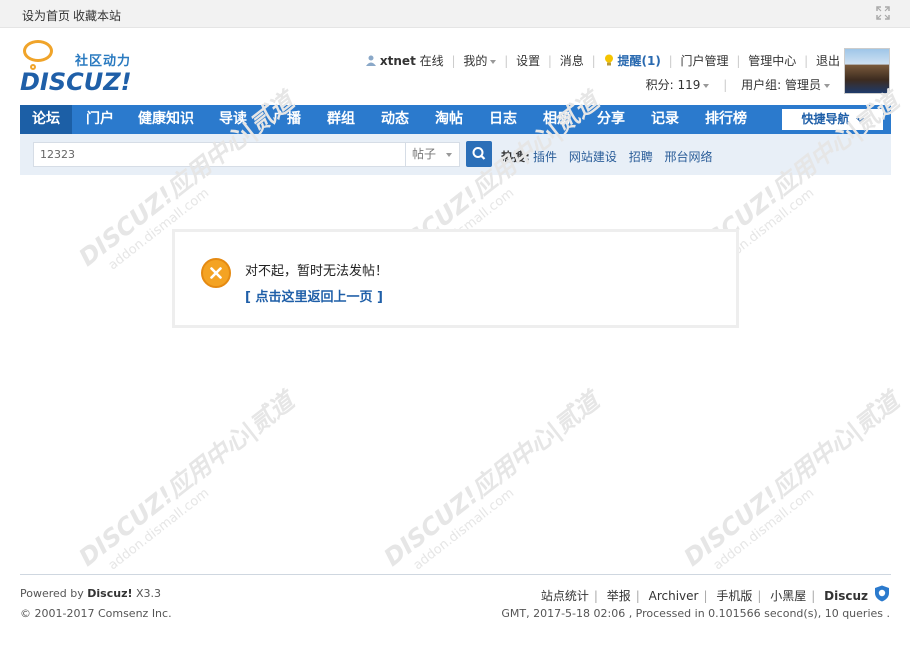  What do you see at coordinates (455, 278) in the screenshot?
I see `error-message-box: 对不起，暂时无法发帖！ [ 点击这里返回上一页 ]` at bounding box center [455, 278].